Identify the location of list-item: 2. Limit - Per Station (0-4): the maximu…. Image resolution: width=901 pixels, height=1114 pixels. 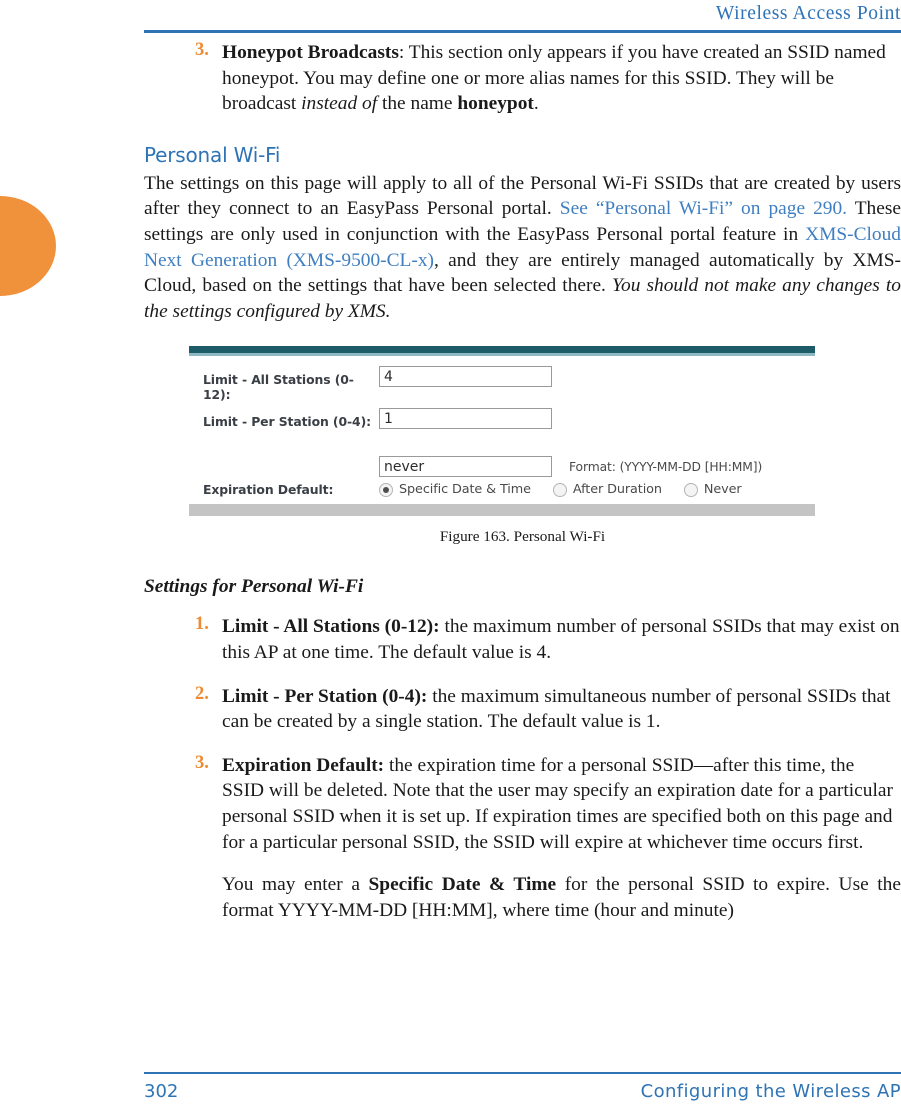
(522, 709).